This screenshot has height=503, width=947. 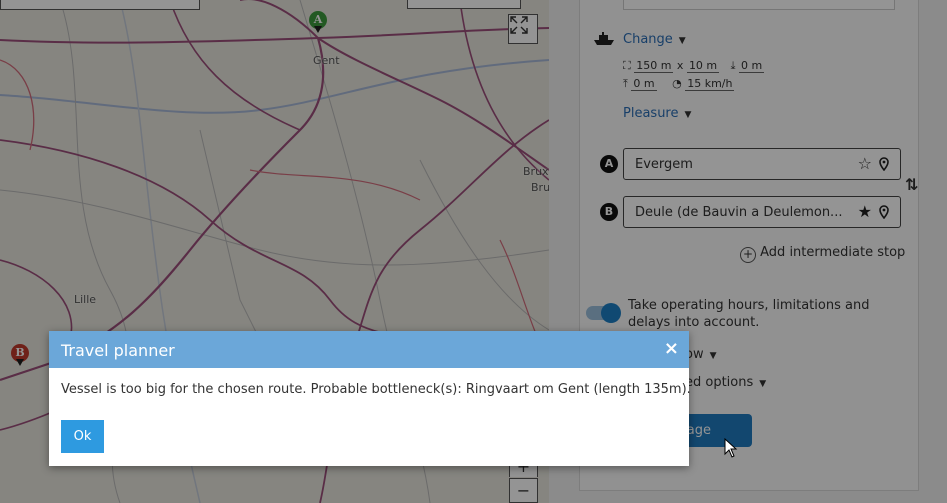 What do you see at coordinates (118, 350) in the screenshot?
I see `dialog-title: Travel planner` at bounding box center [118, 350].